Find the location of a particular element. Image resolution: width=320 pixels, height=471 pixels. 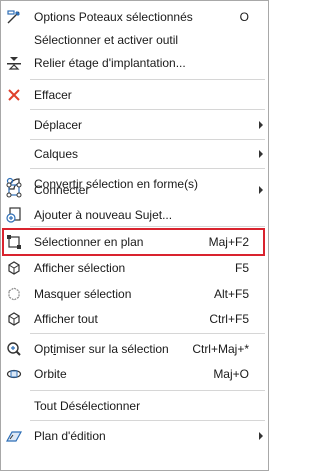

menu-item-show-all: Afficher tout Ctrl+F5 is located at coordinates (134, 319).